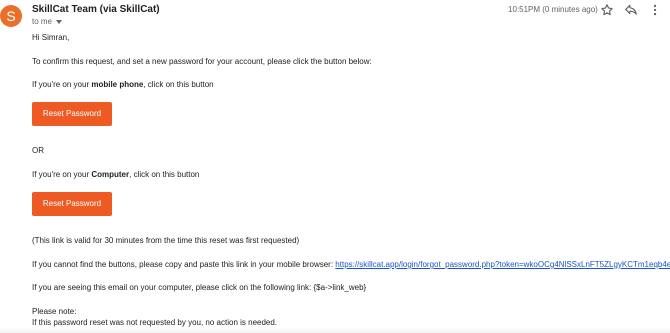 This screenshot has width=670, height=333. What do you see at coordinates (335, 330) in the screenshot?
I see `bottom-divider` at bounding box center [335, 330].